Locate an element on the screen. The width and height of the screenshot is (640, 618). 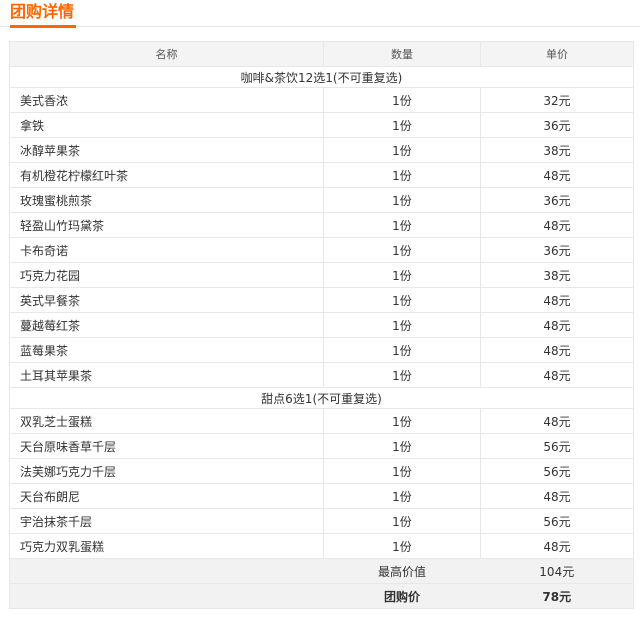
table-row: 巧克力双乳蛋糕 1份 48元 is located at coordinates (321, 546).